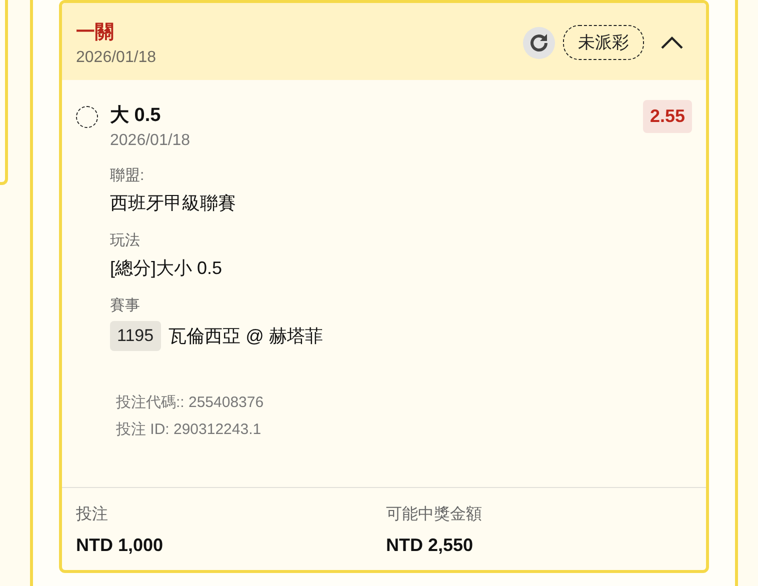 Image resolution: width=758 pixels, height=586 pixels. Describe the element at coordinates (189, 429) in the screenshot. I see `bet-code: 投注 ID: 290312243.1` at that location.